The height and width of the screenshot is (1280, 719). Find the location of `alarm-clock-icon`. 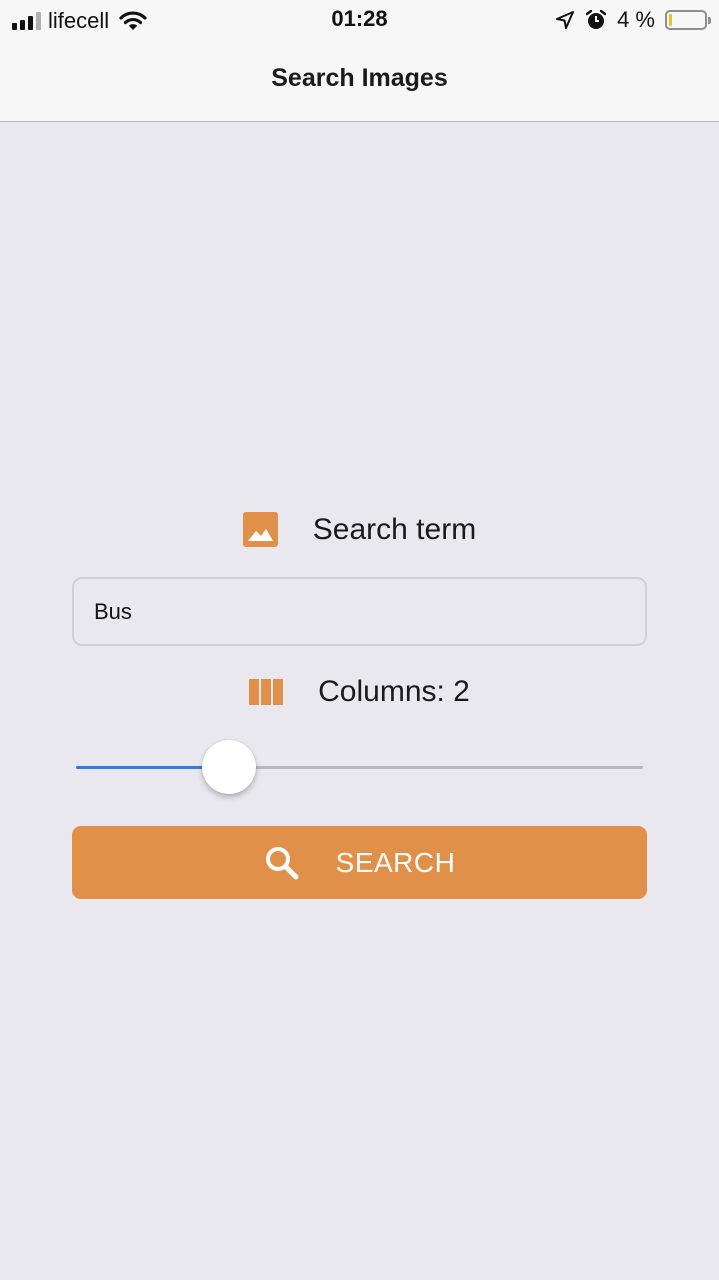

alarm-clock-icon is located at coordinates (596, 20).